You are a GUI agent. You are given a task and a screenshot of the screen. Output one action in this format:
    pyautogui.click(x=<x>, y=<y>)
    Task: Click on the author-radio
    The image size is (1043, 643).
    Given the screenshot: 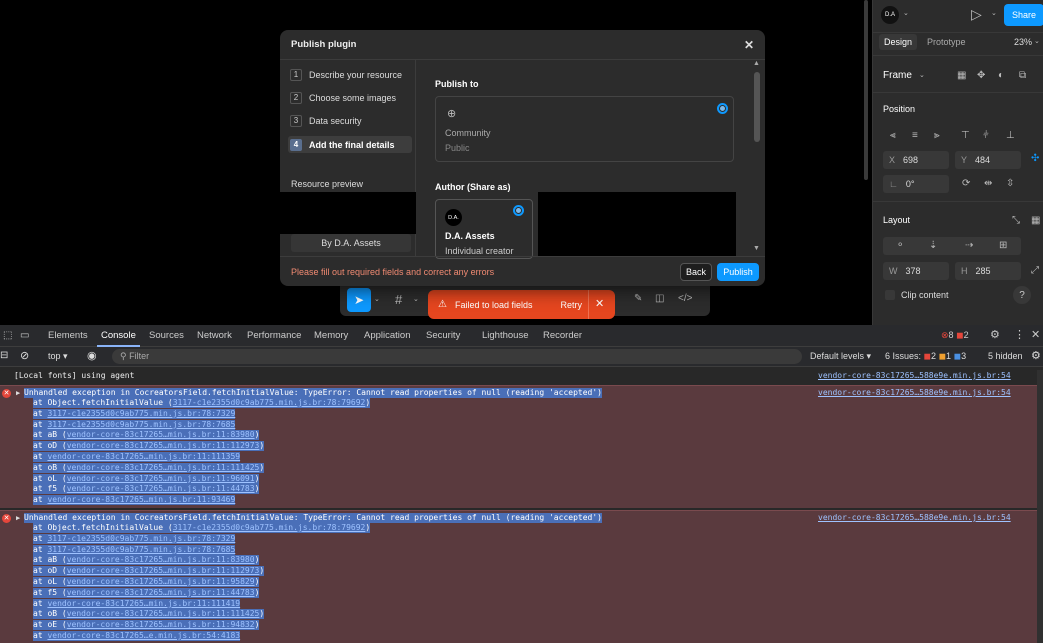 What is the action you would take?
    pyautogui.click(x=518, y=210)
    